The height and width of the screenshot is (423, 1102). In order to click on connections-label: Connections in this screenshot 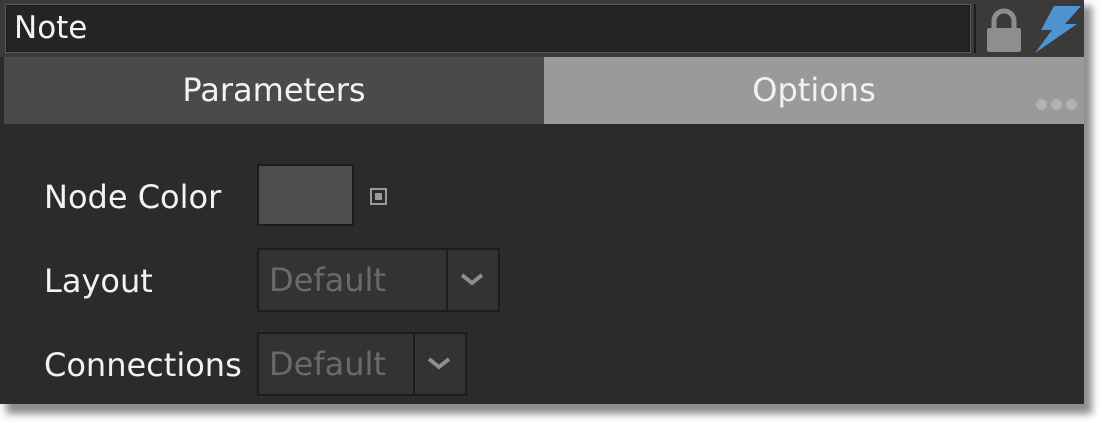, I will do `click(143, 365)`.